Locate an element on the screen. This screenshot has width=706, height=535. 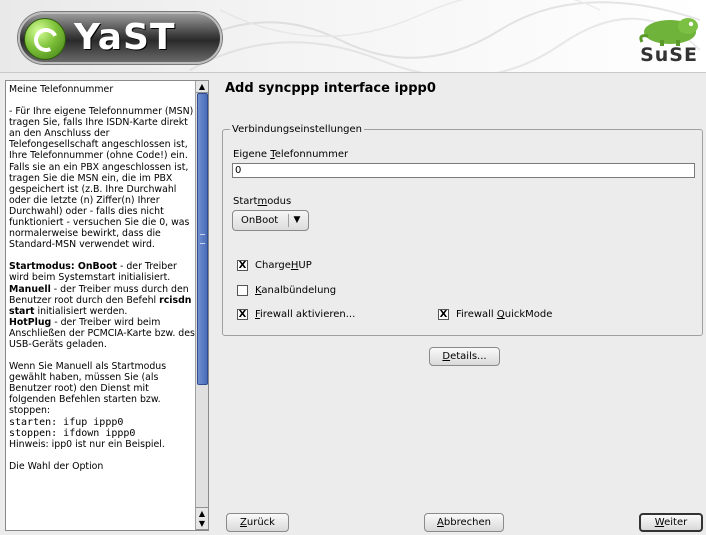
next-button: Weiter is located at coordinates (671, 522).